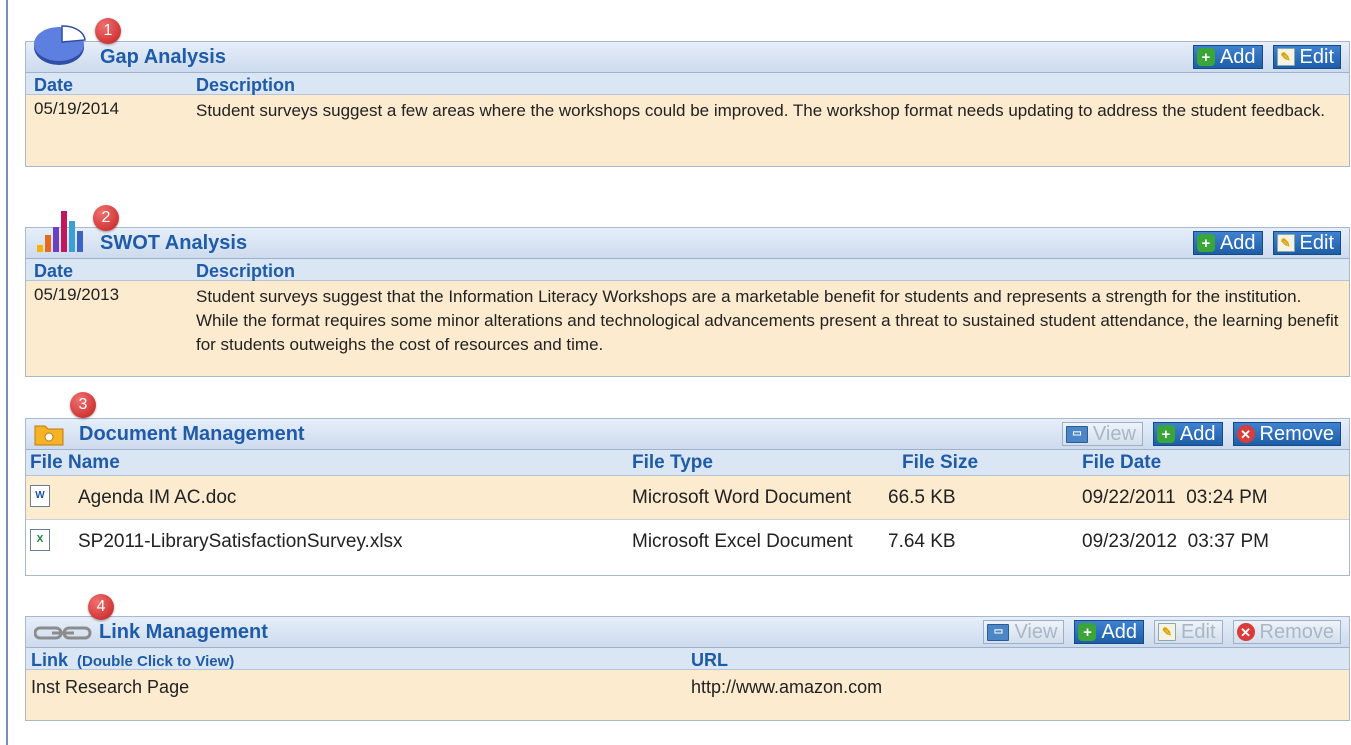  Describe the element at coordinates (156, 661) in the screenshot. I see `link-header-hint: (Double Click to View)` at that location.